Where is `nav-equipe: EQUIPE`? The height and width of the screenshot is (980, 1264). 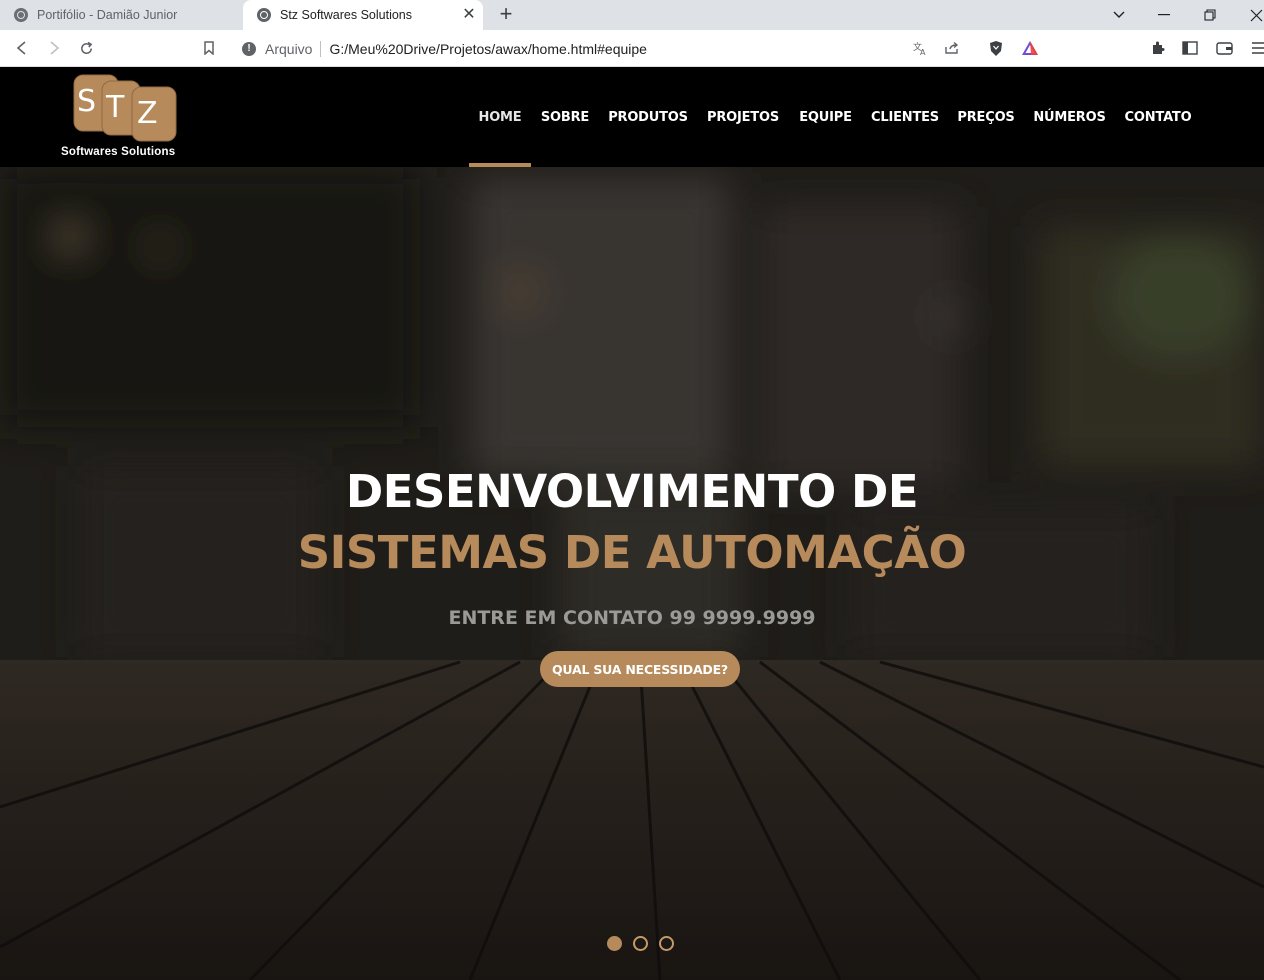
nav-equipe: EQUIPE is located at coordinates (825, 117).